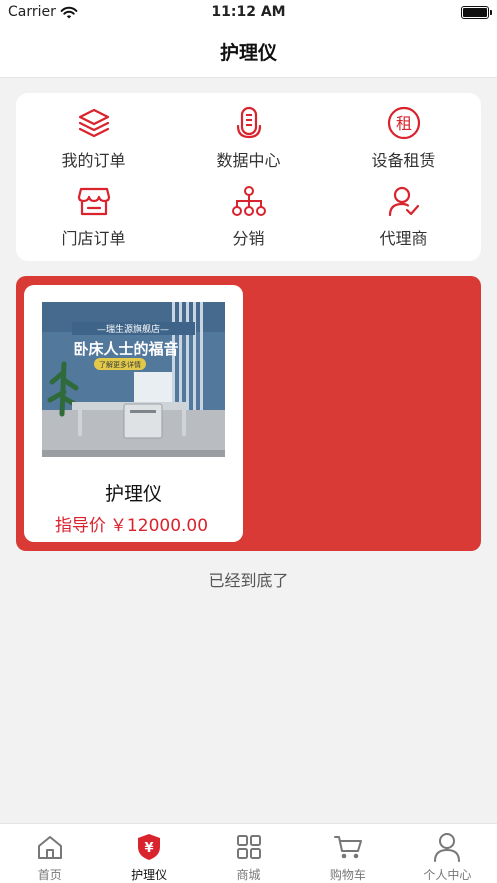 The image size is (497, 883). I want to click on rent-icon: 租, so click(404, 123).